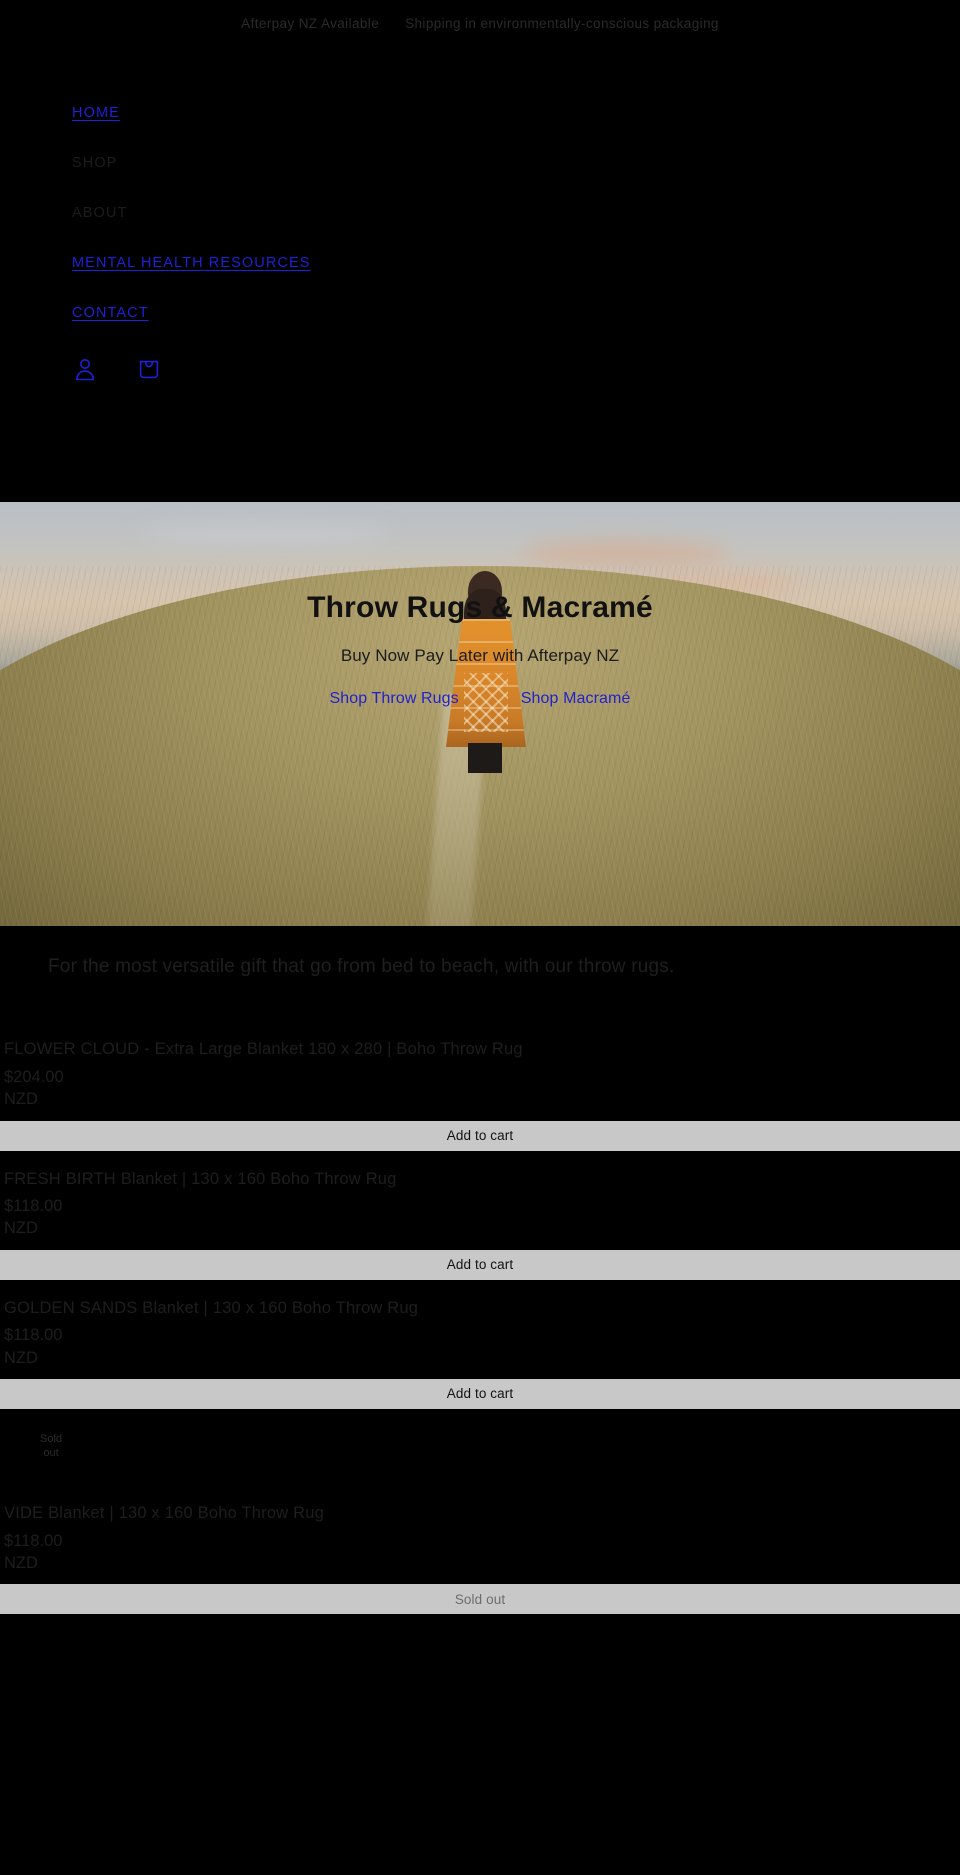  Describe the element at coordinates (99, 213) in the screenshot. I see `nav-link-about: ABOUT` at that location.